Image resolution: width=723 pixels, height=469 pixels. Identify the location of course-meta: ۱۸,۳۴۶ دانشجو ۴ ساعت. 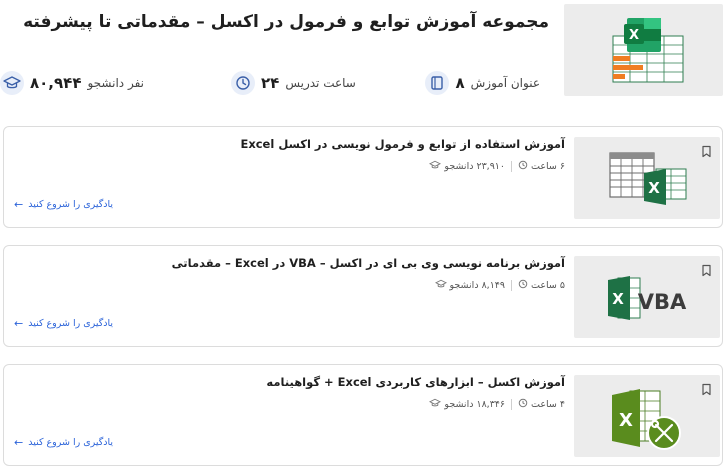
(497, 404).